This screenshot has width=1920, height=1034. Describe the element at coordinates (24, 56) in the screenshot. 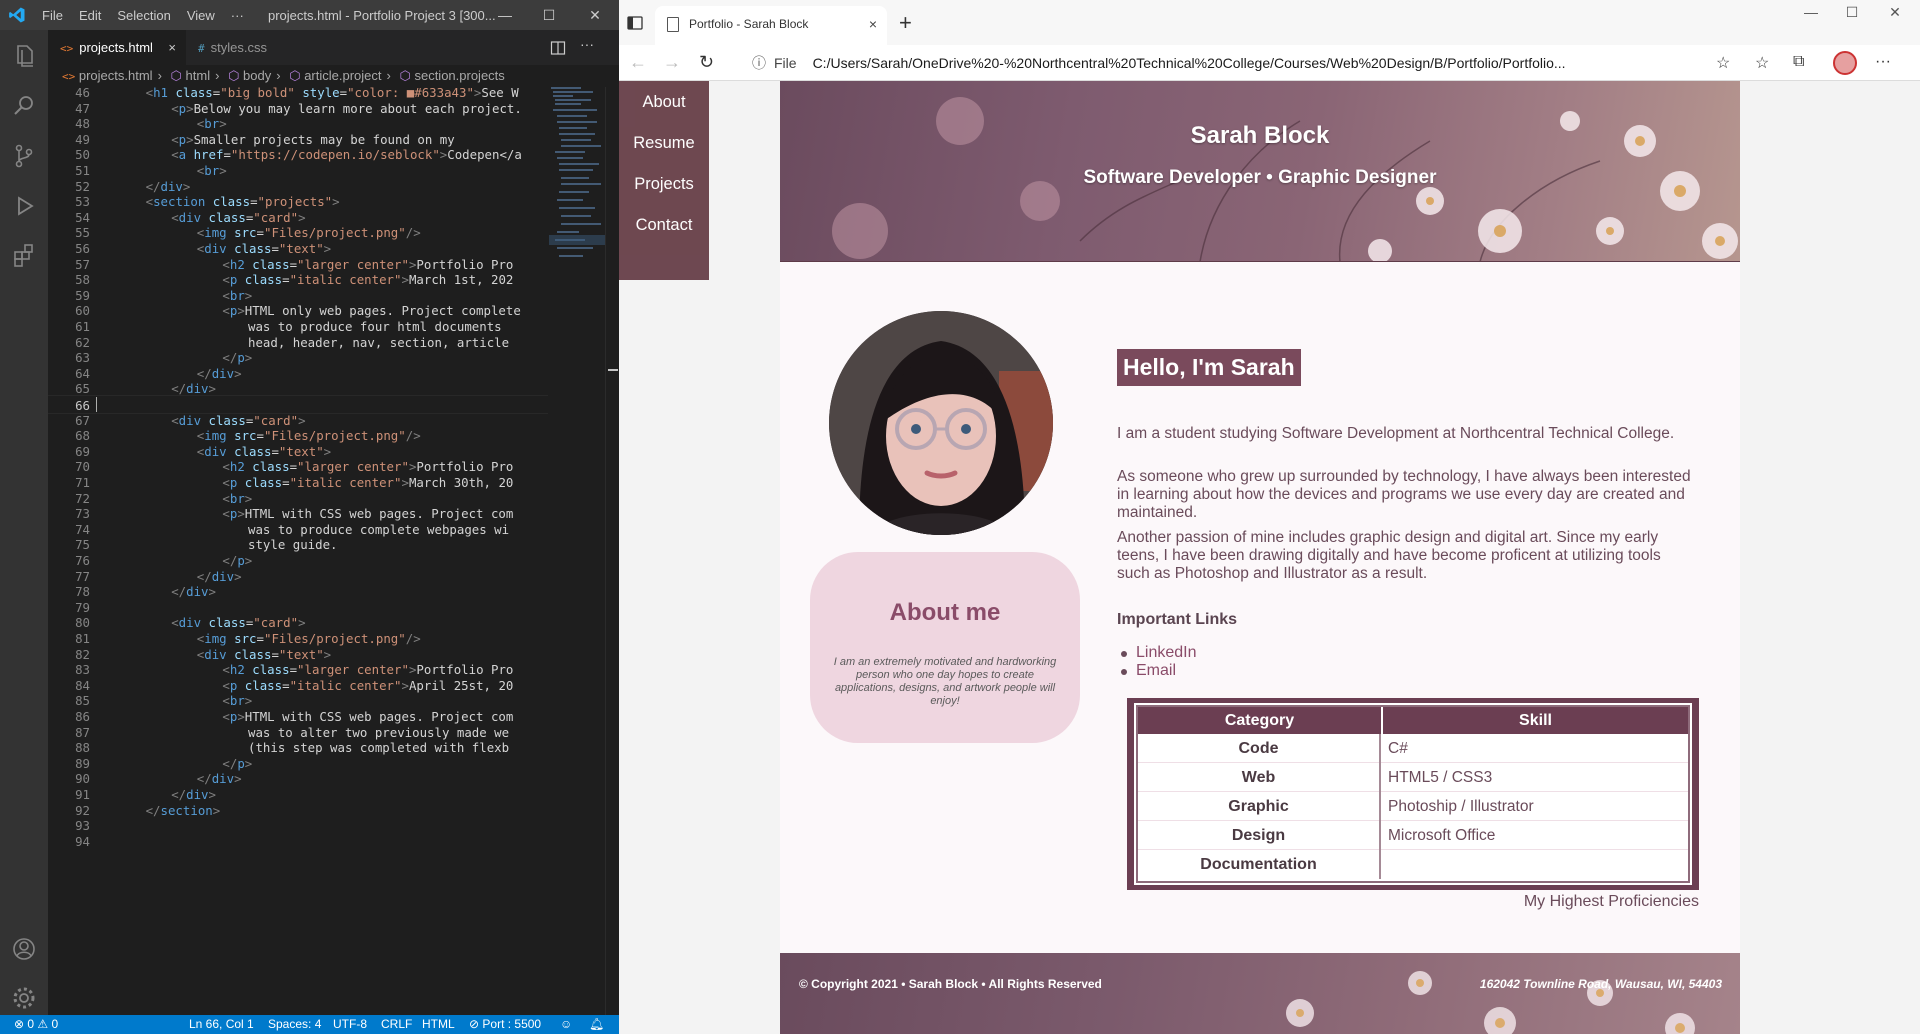

I see `explorer-icon` at that location.